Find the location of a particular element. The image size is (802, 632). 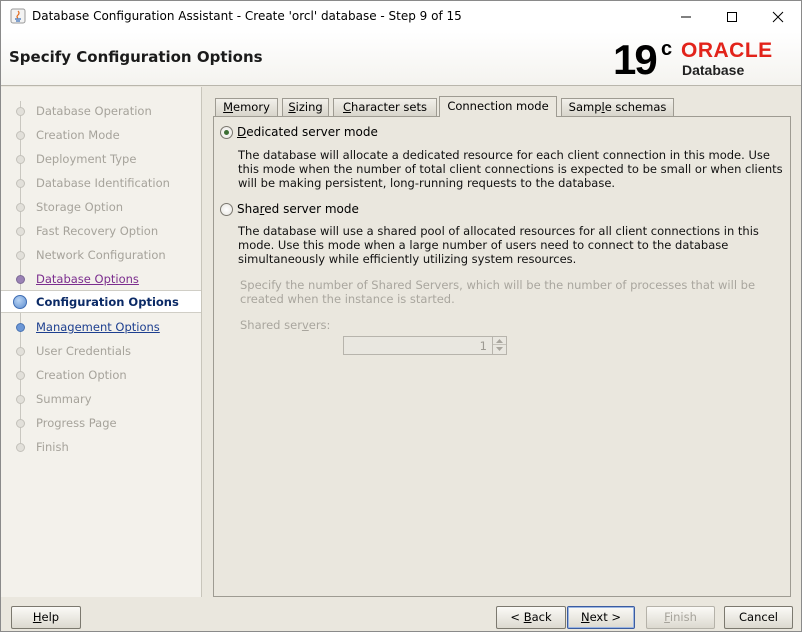

finish-button: Finish is located at coordinates (680, 617).